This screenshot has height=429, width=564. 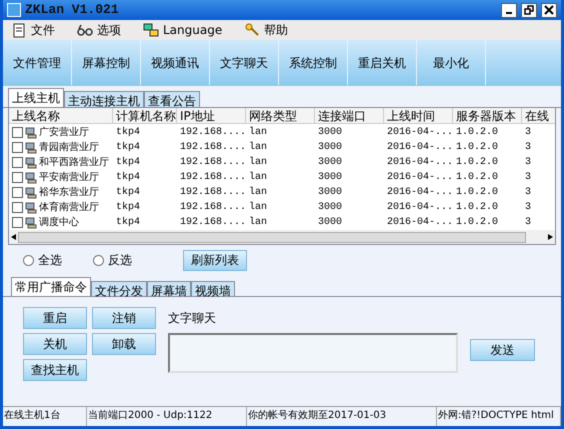 What do you see at coordinates (85, 30) in the screenshot?
I see `glasses-icon` at bounding box center [85, 30].